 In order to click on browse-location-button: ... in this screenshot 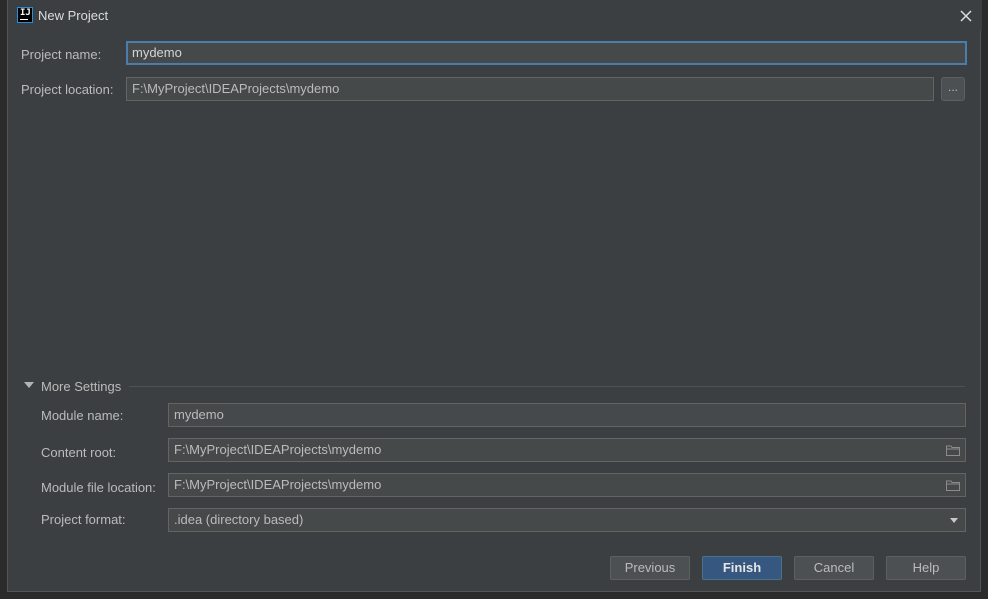, I will do `click(953, 89)`.